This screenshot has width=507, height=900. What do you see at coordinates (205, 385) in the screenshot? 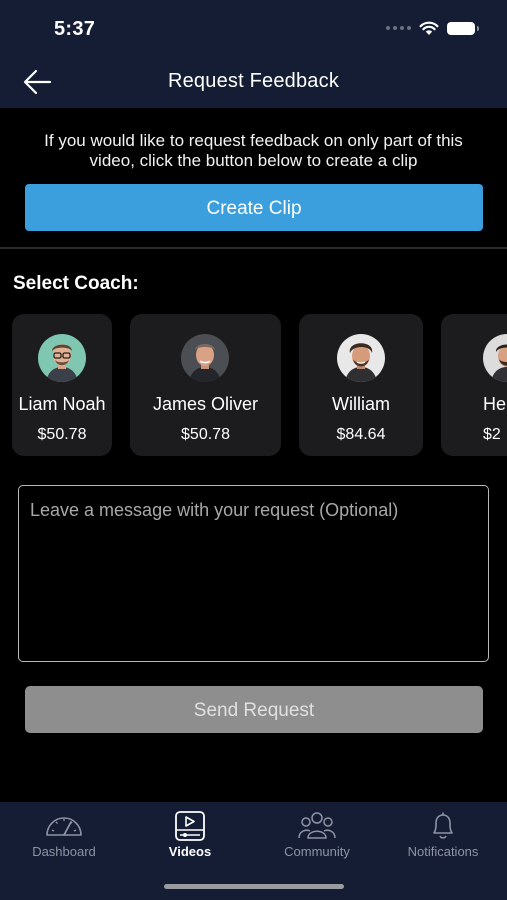
I see `coach-card: James Oliver $50.78` at bounding box center [205, 385].